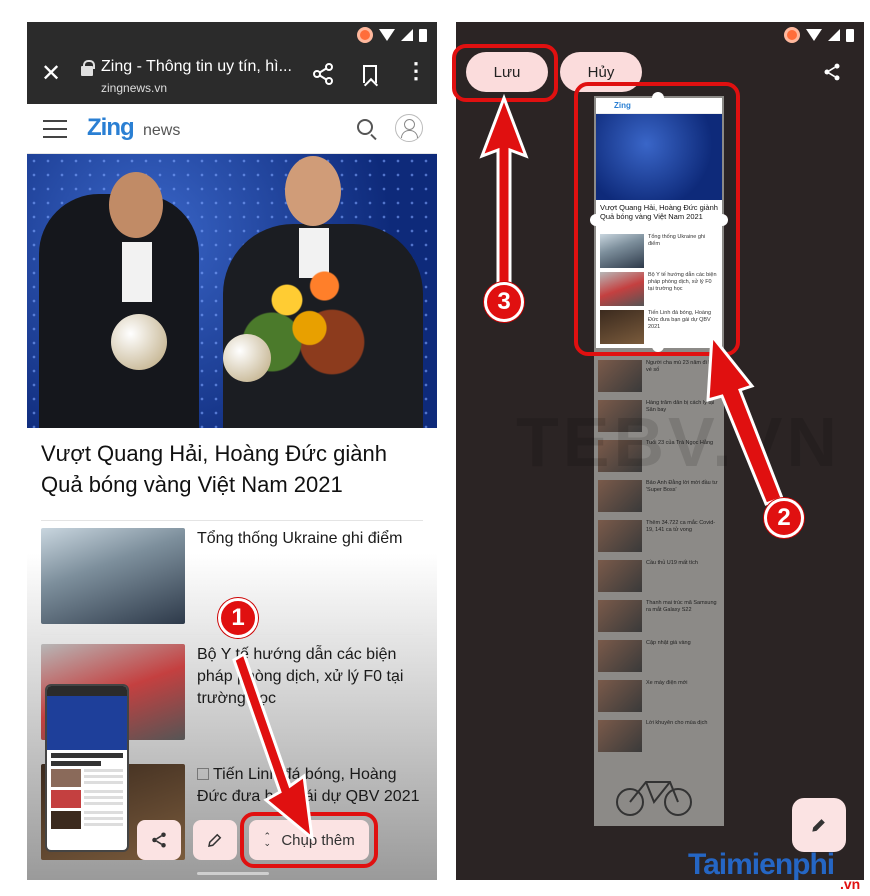  What do you see at coordinates (51, 74) in the screenshot?
I see `close-icon: ✕` at bounding box center [51, 74].